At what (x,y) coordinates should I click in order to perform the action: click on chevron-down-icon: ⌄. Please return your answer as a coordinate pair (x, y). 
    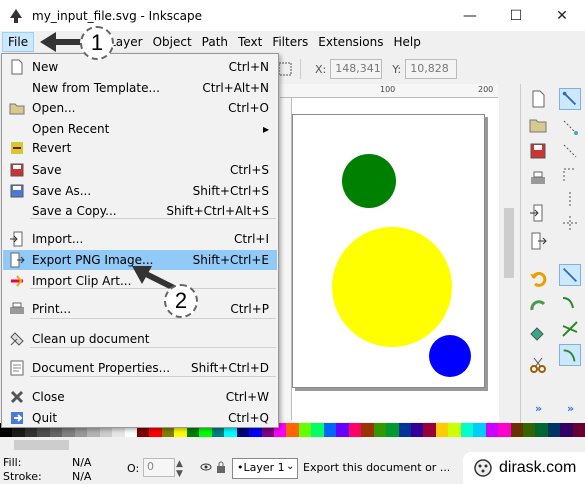
    Looking at the image, I should click on (290, 466).